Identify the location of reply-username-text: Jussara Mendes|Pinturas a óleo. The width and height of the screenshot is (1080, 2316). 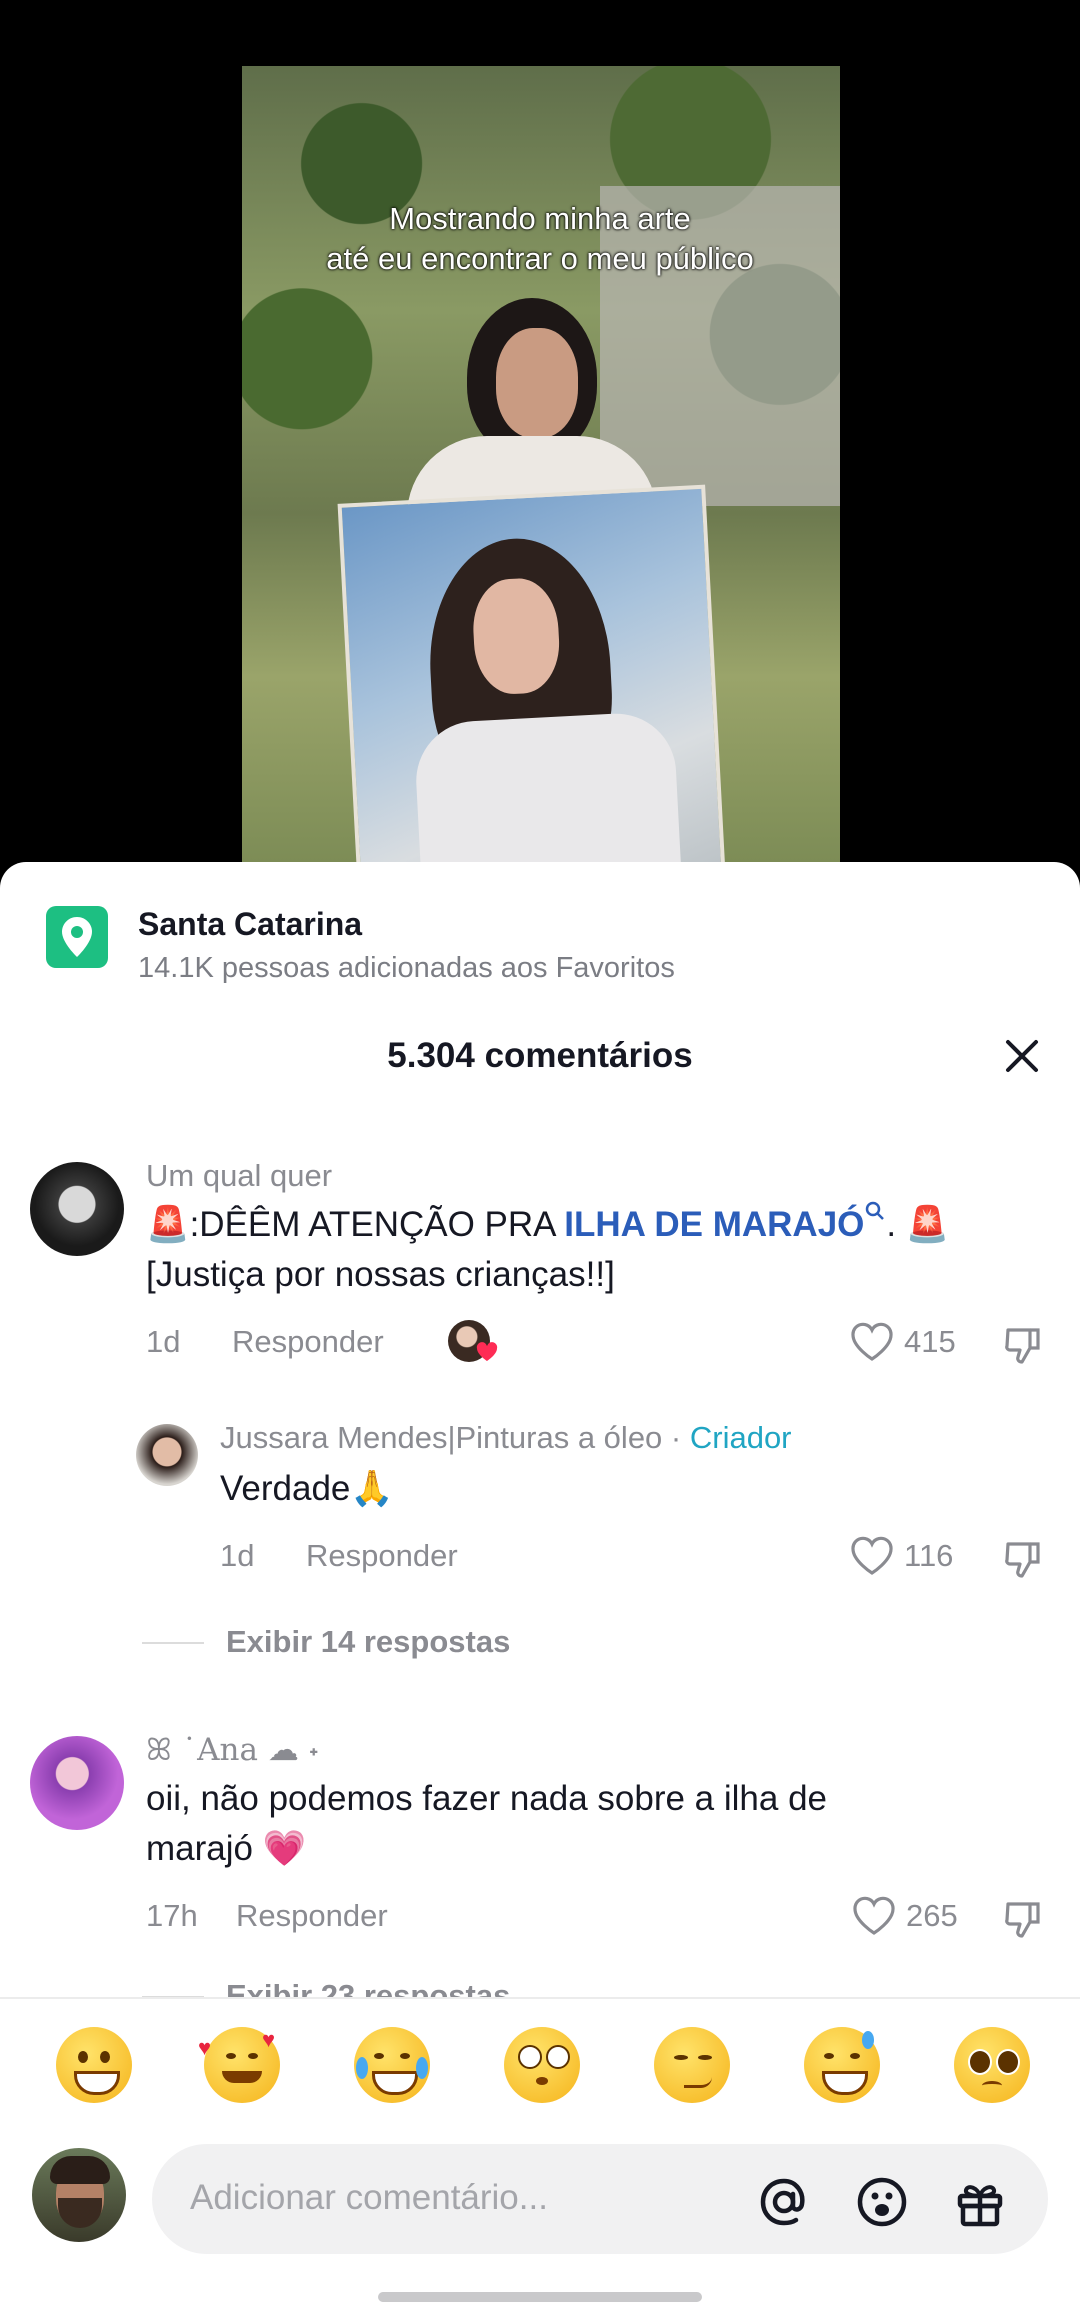
(441, 1437).